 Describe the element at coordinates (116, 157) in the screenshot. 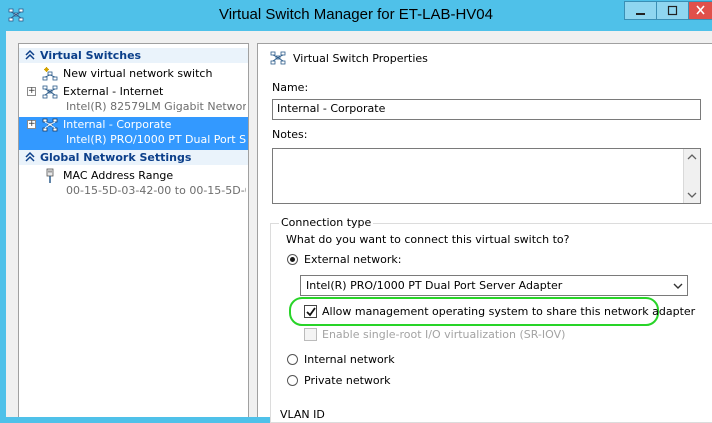

I see `section-label: Global Network Settings` at that location.